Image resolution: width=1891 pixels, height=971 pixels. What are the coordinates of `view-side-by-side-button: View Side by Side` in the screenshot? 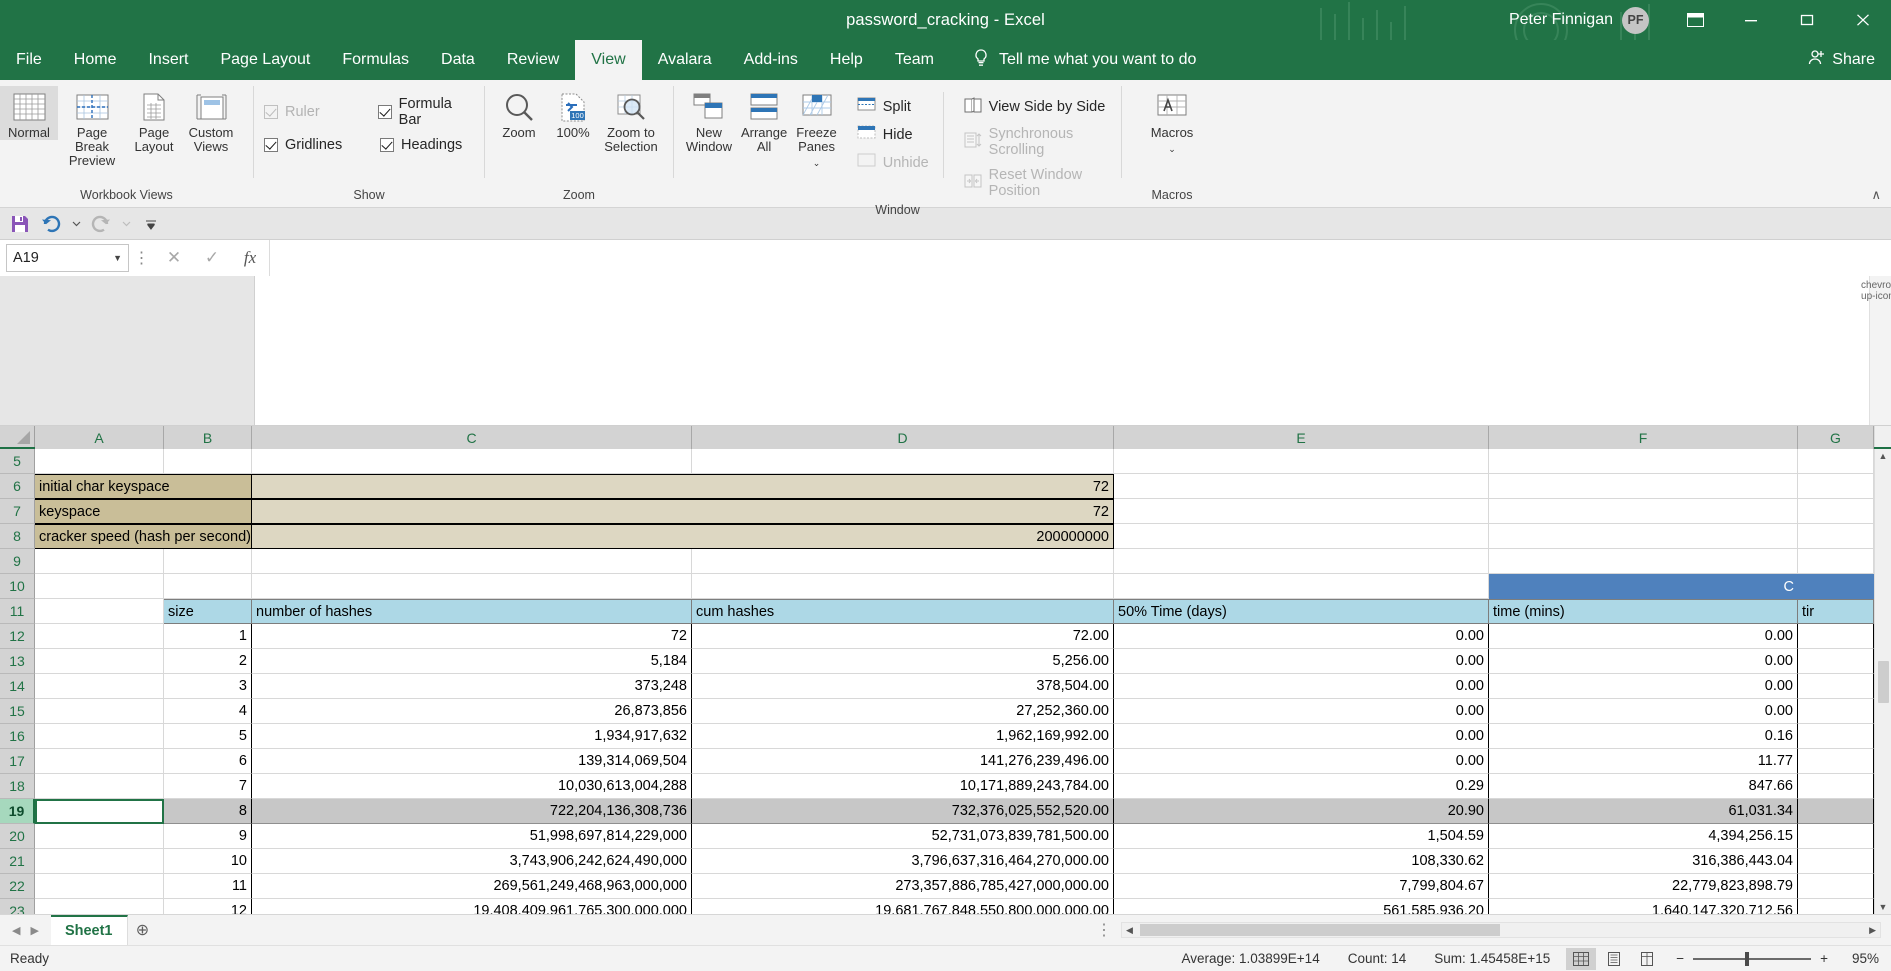 It's located at (1036, 107).